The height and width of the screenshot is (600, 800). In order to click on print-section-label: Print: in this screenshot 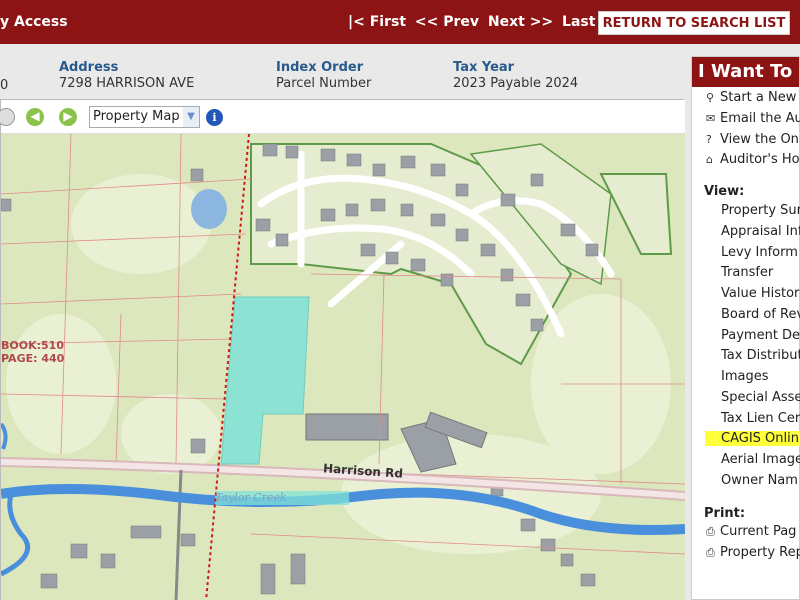, I will do `click(725, 513)`.